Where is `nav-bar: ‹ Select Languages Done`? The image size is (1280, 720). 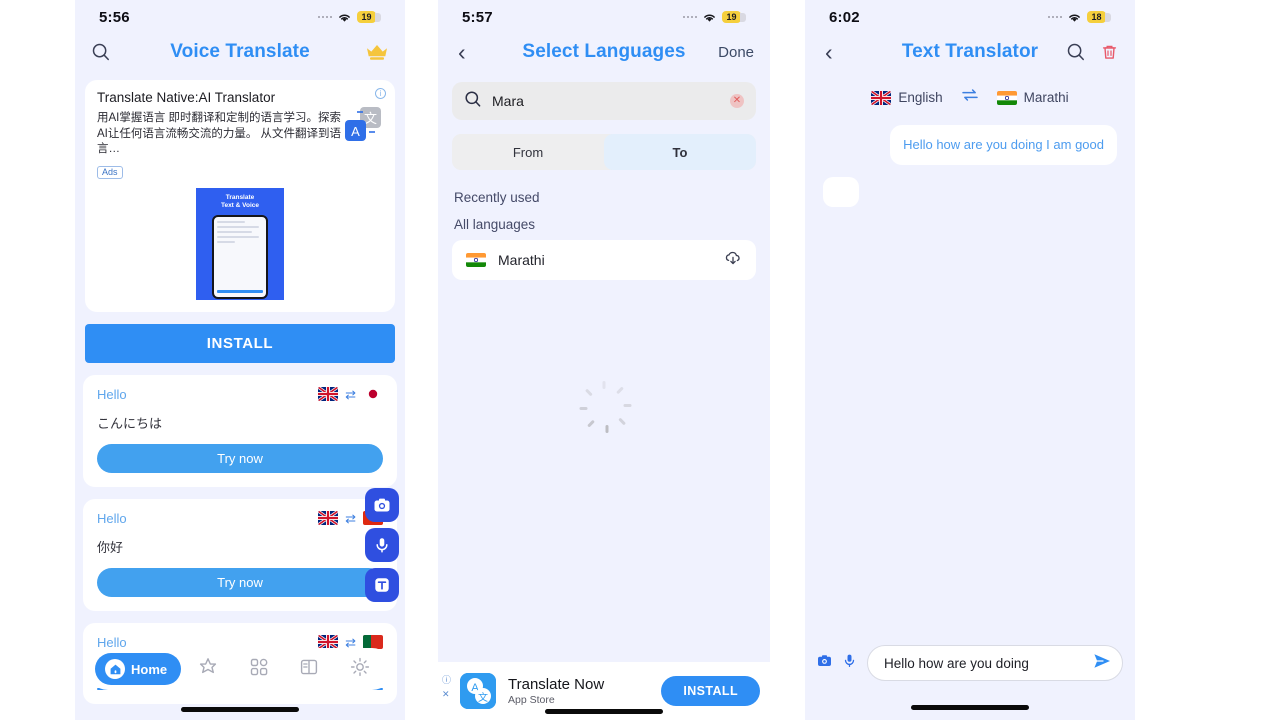
nav-bar: ‹ Select Languages Done is located at coordinates (604, 52).